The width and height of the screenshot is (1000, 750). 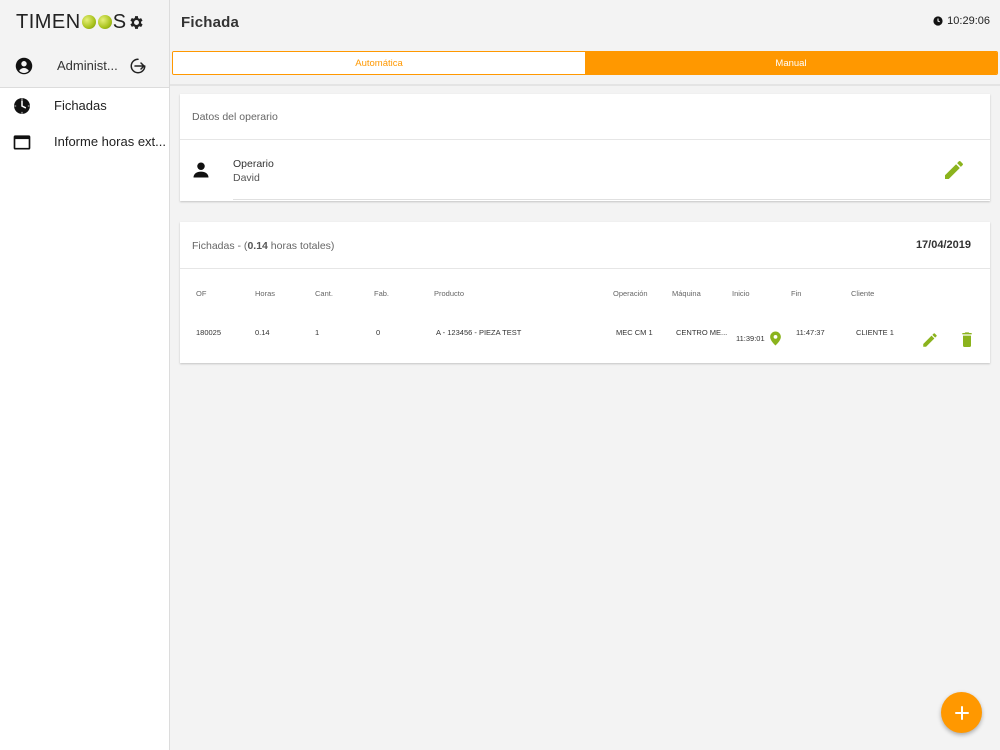 What do you see at coordinates (968, 21) in the screenshot?
I see `current-time: 10:29:06` at bounding box center [968, 21].